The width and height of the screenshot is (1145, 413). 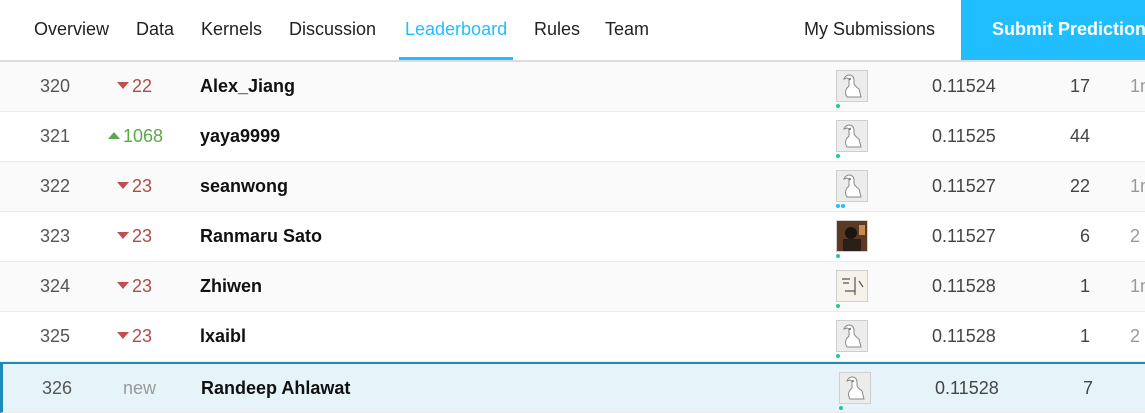 What do you see at coordinates (557, 30) in the screenshot?
I see `tab-rules: Rules` at bounding box center [557, 30].